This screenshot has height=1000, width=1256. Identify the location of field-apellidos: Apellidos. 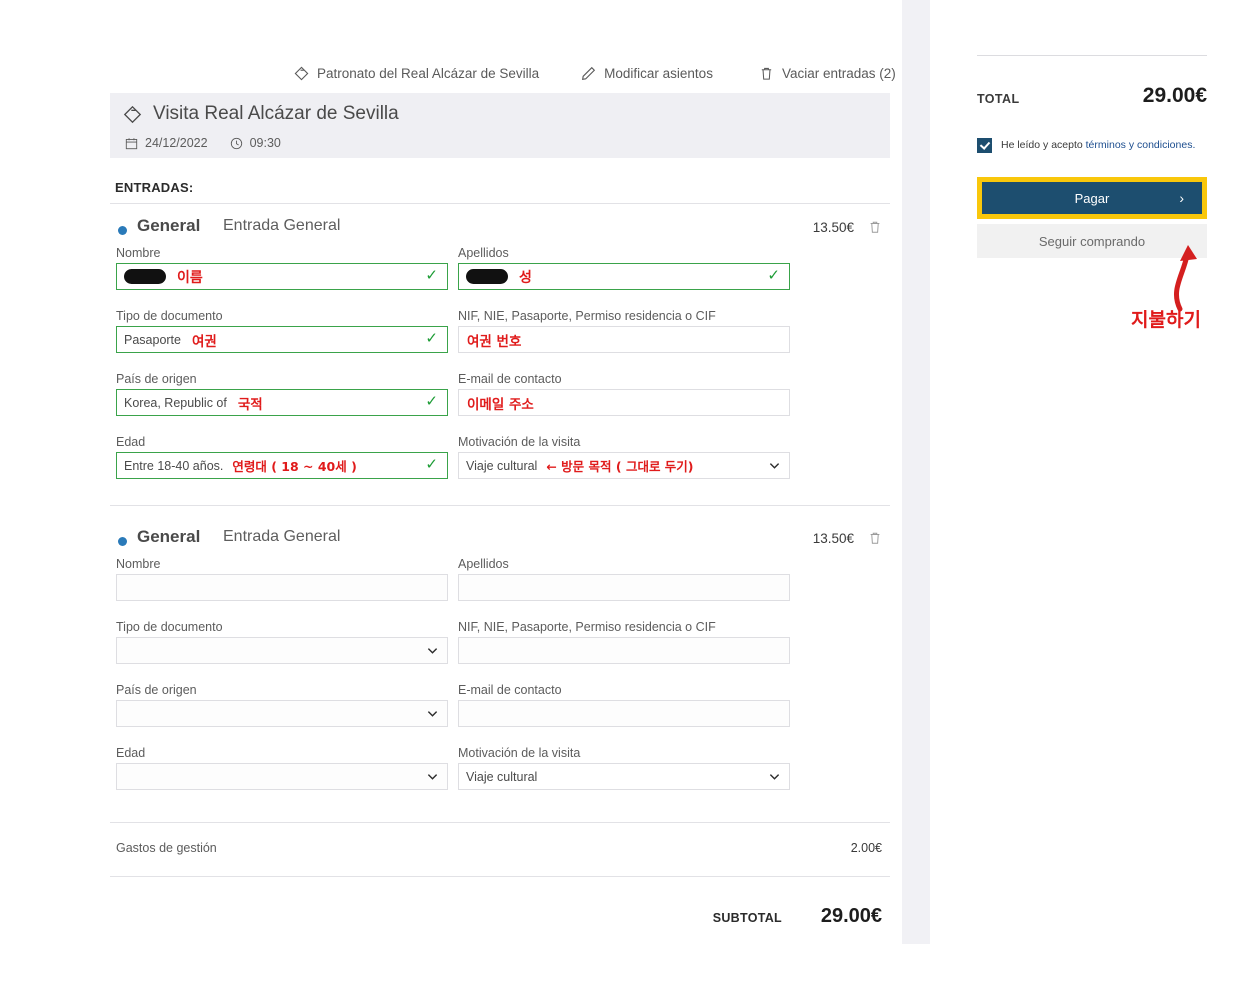
(624, 579).